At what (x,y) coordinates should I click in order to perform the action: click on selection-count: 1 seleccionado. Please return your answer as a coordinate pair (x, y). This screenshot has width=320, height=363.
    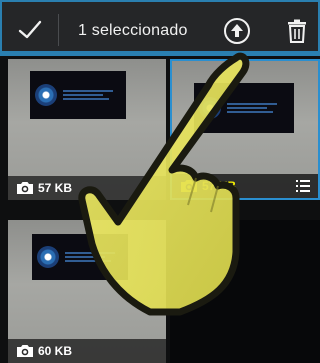
    Looking at the image, I should click on (133, 30).